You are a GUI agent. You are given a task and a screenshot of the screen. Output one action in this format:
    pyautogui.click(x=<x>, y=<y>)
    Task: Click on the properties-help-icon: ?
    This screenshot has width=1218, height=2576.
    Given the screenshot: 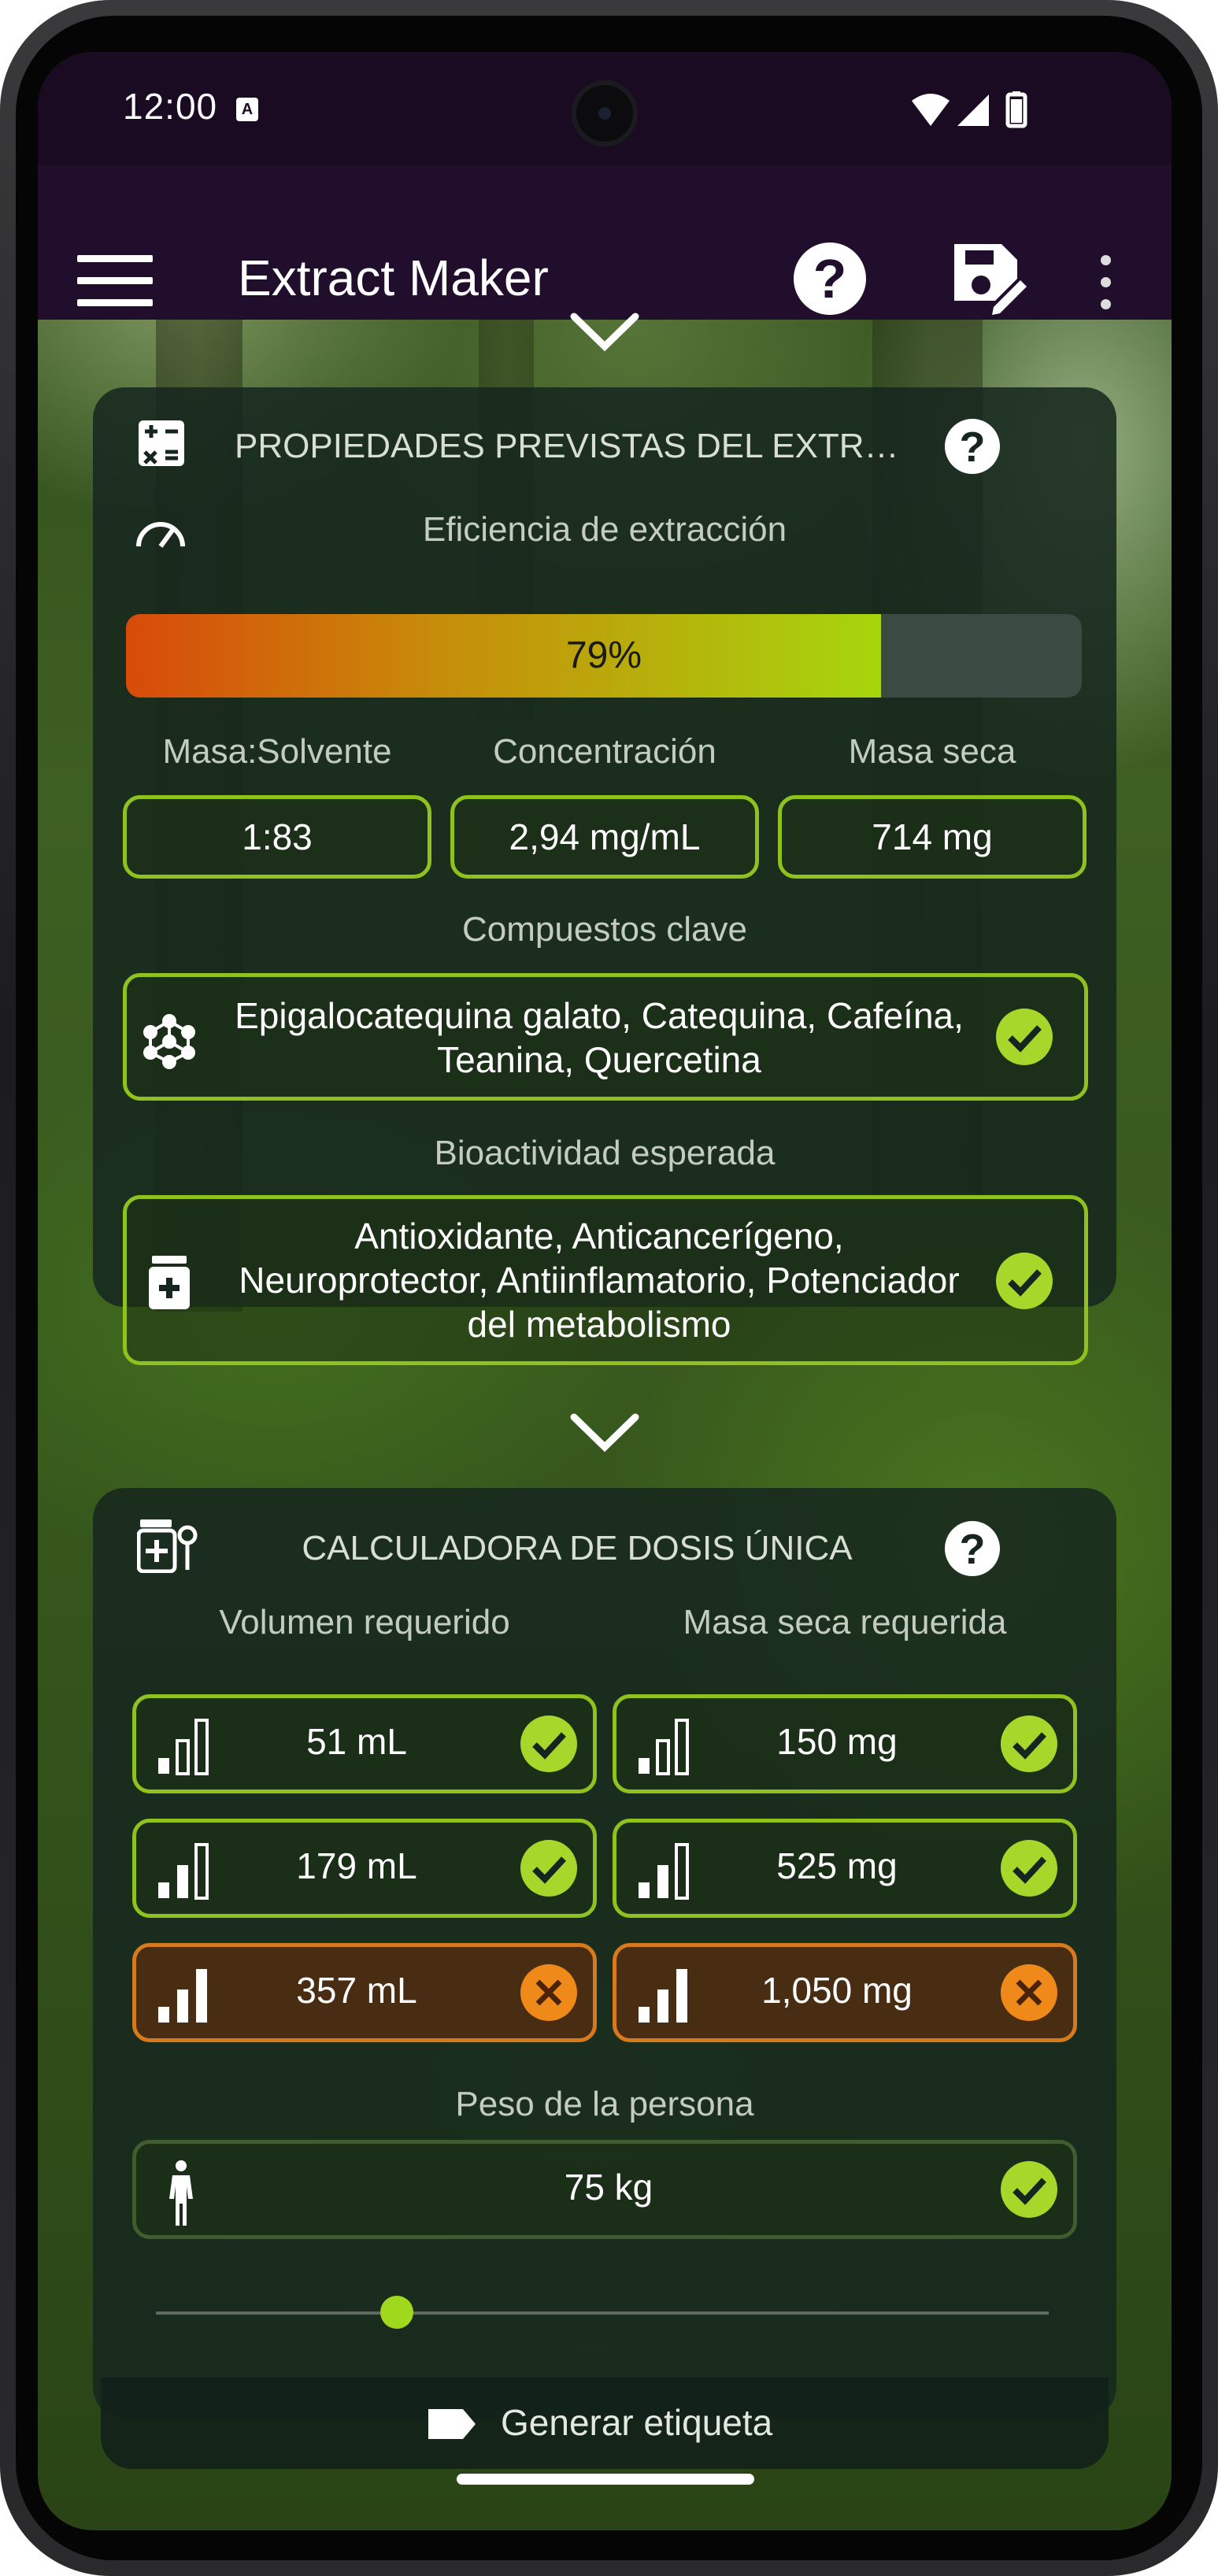 What is the action you would take?
    pyautogui.click(x=972, y=446)
    